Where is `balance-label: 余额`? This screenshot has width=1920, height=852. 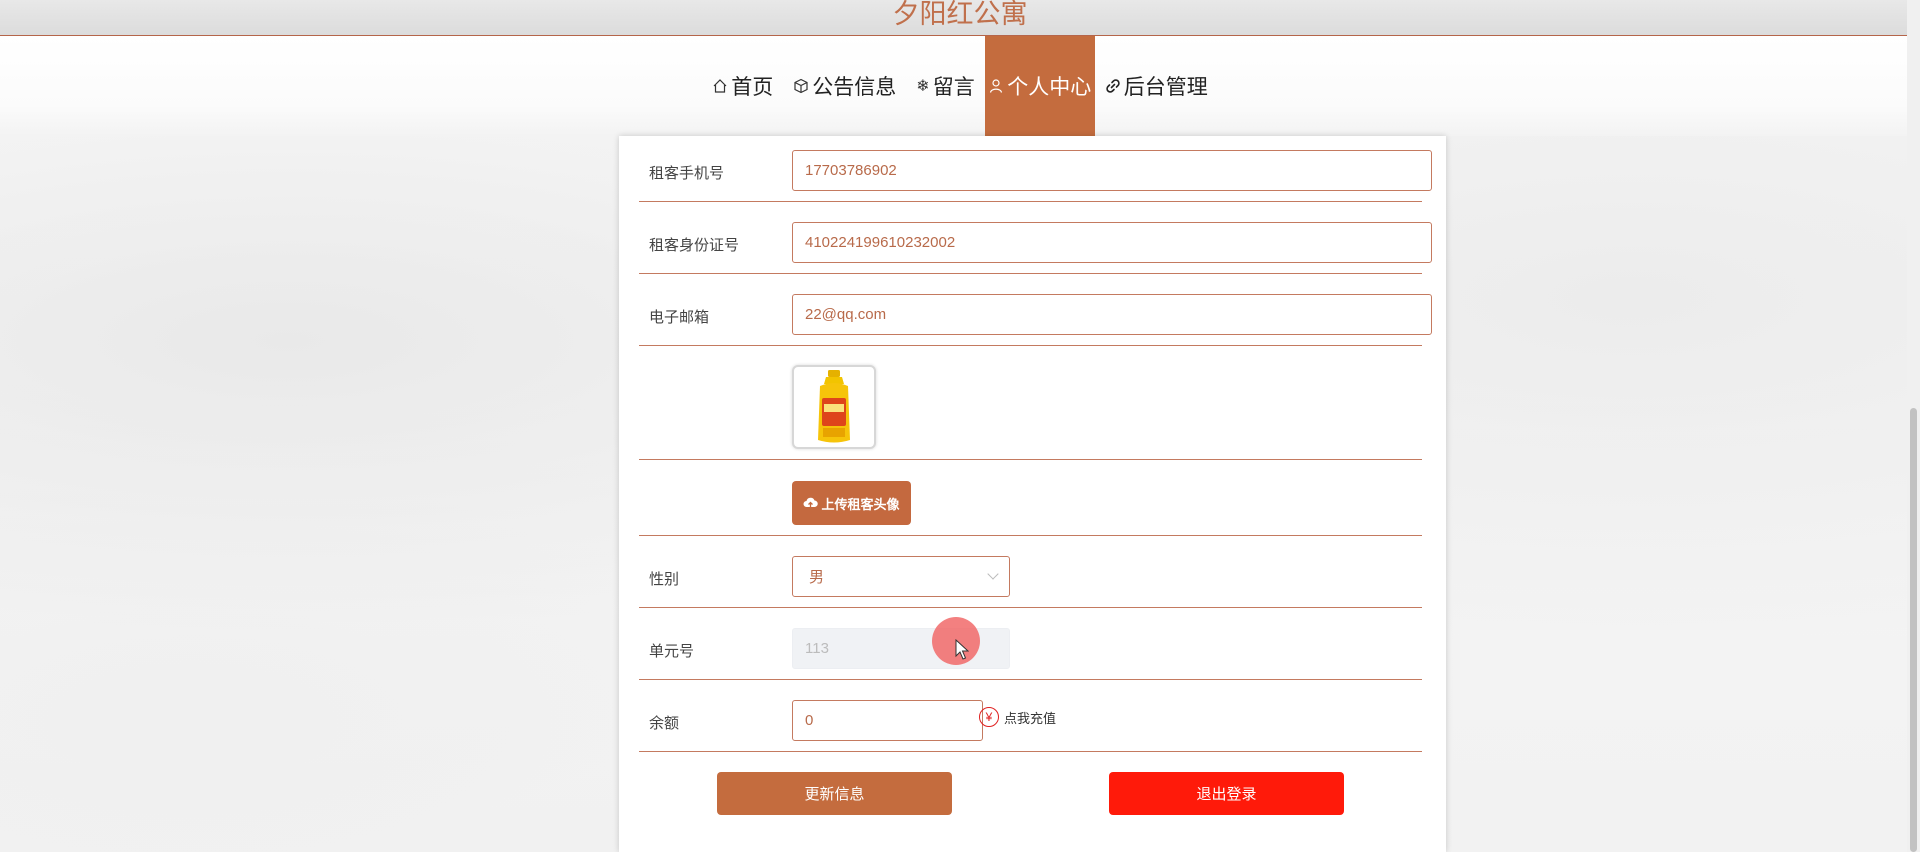
balance-label: 余额 is located at coordinates (664, 723).